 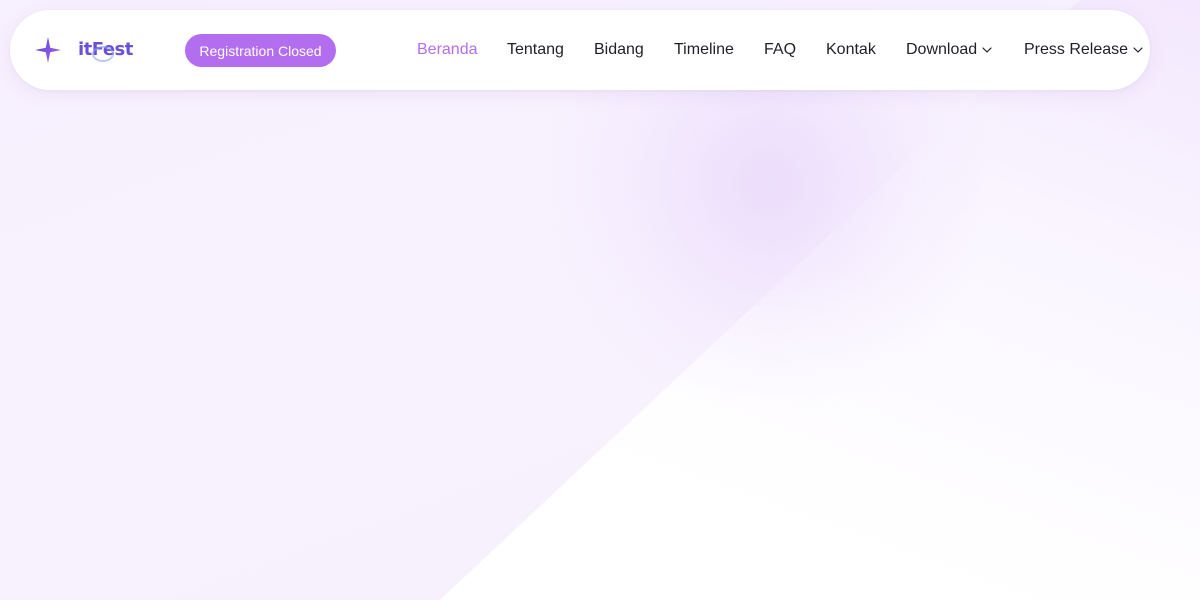 I want to click on nav-item-press-release: Press Release, so click(x=1084, y=50).